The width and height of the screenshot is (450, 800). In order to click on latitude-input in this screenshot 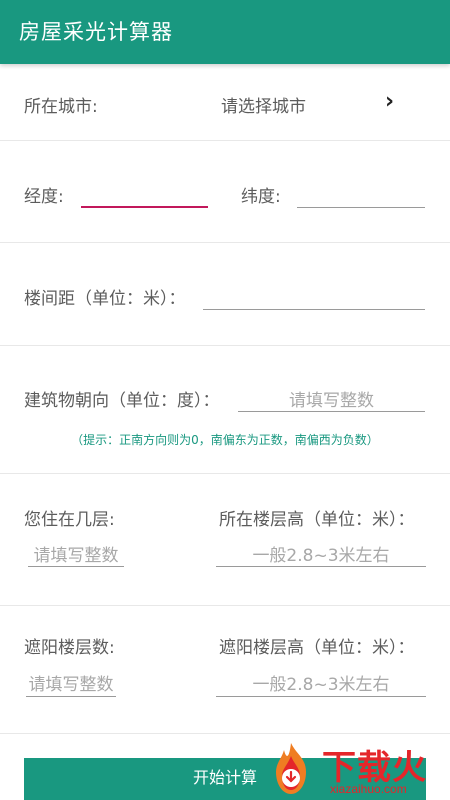, I will do `click(361, 207)`.